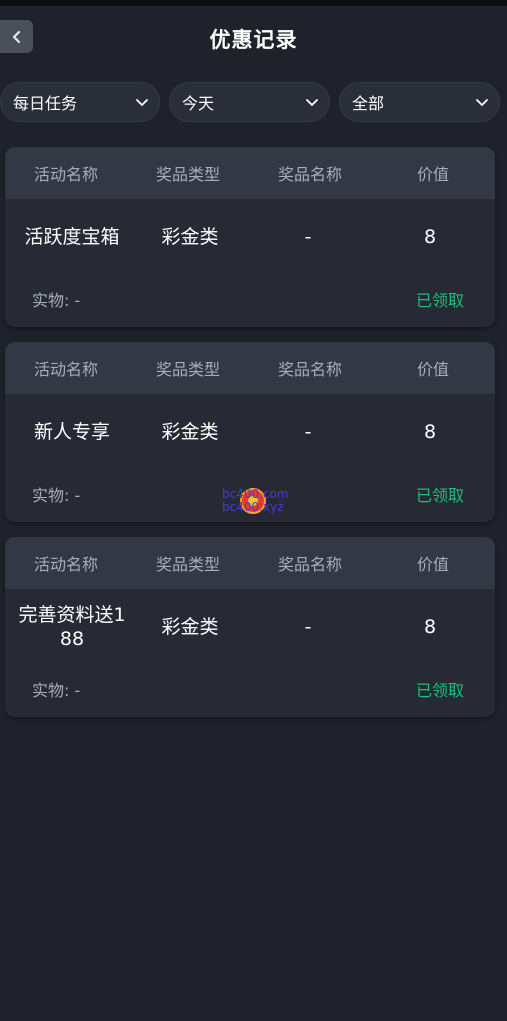 The width and height of the screenshot is (507, 1021). I want to click on header: 优惠记录, so click(253, 38).